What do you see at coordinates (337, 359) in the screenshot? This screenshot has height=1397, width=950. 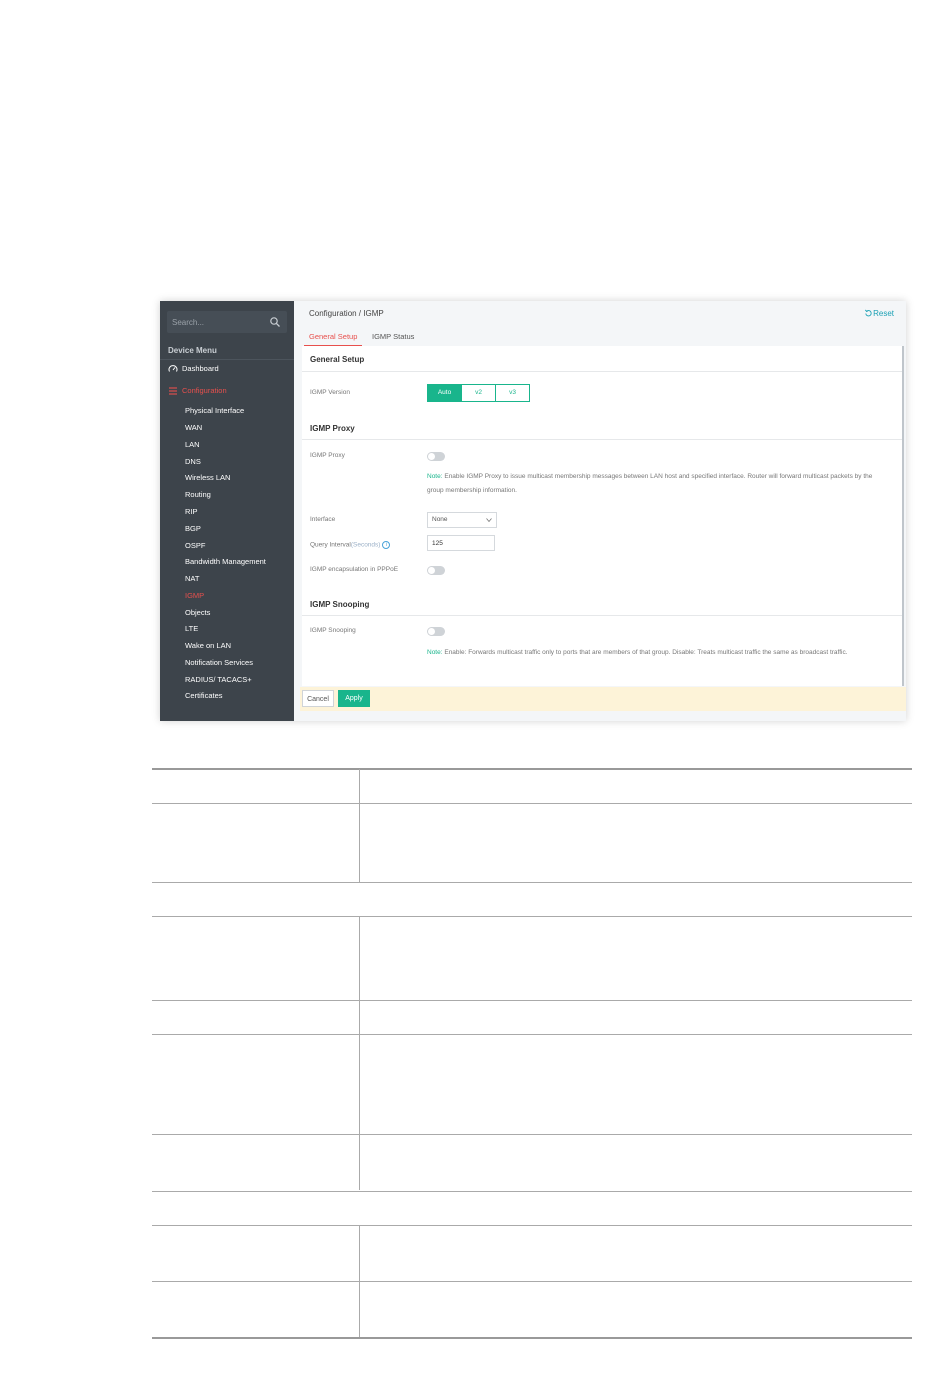 I see `general-setup-title: General Setup` at bounding box center [337, 359].